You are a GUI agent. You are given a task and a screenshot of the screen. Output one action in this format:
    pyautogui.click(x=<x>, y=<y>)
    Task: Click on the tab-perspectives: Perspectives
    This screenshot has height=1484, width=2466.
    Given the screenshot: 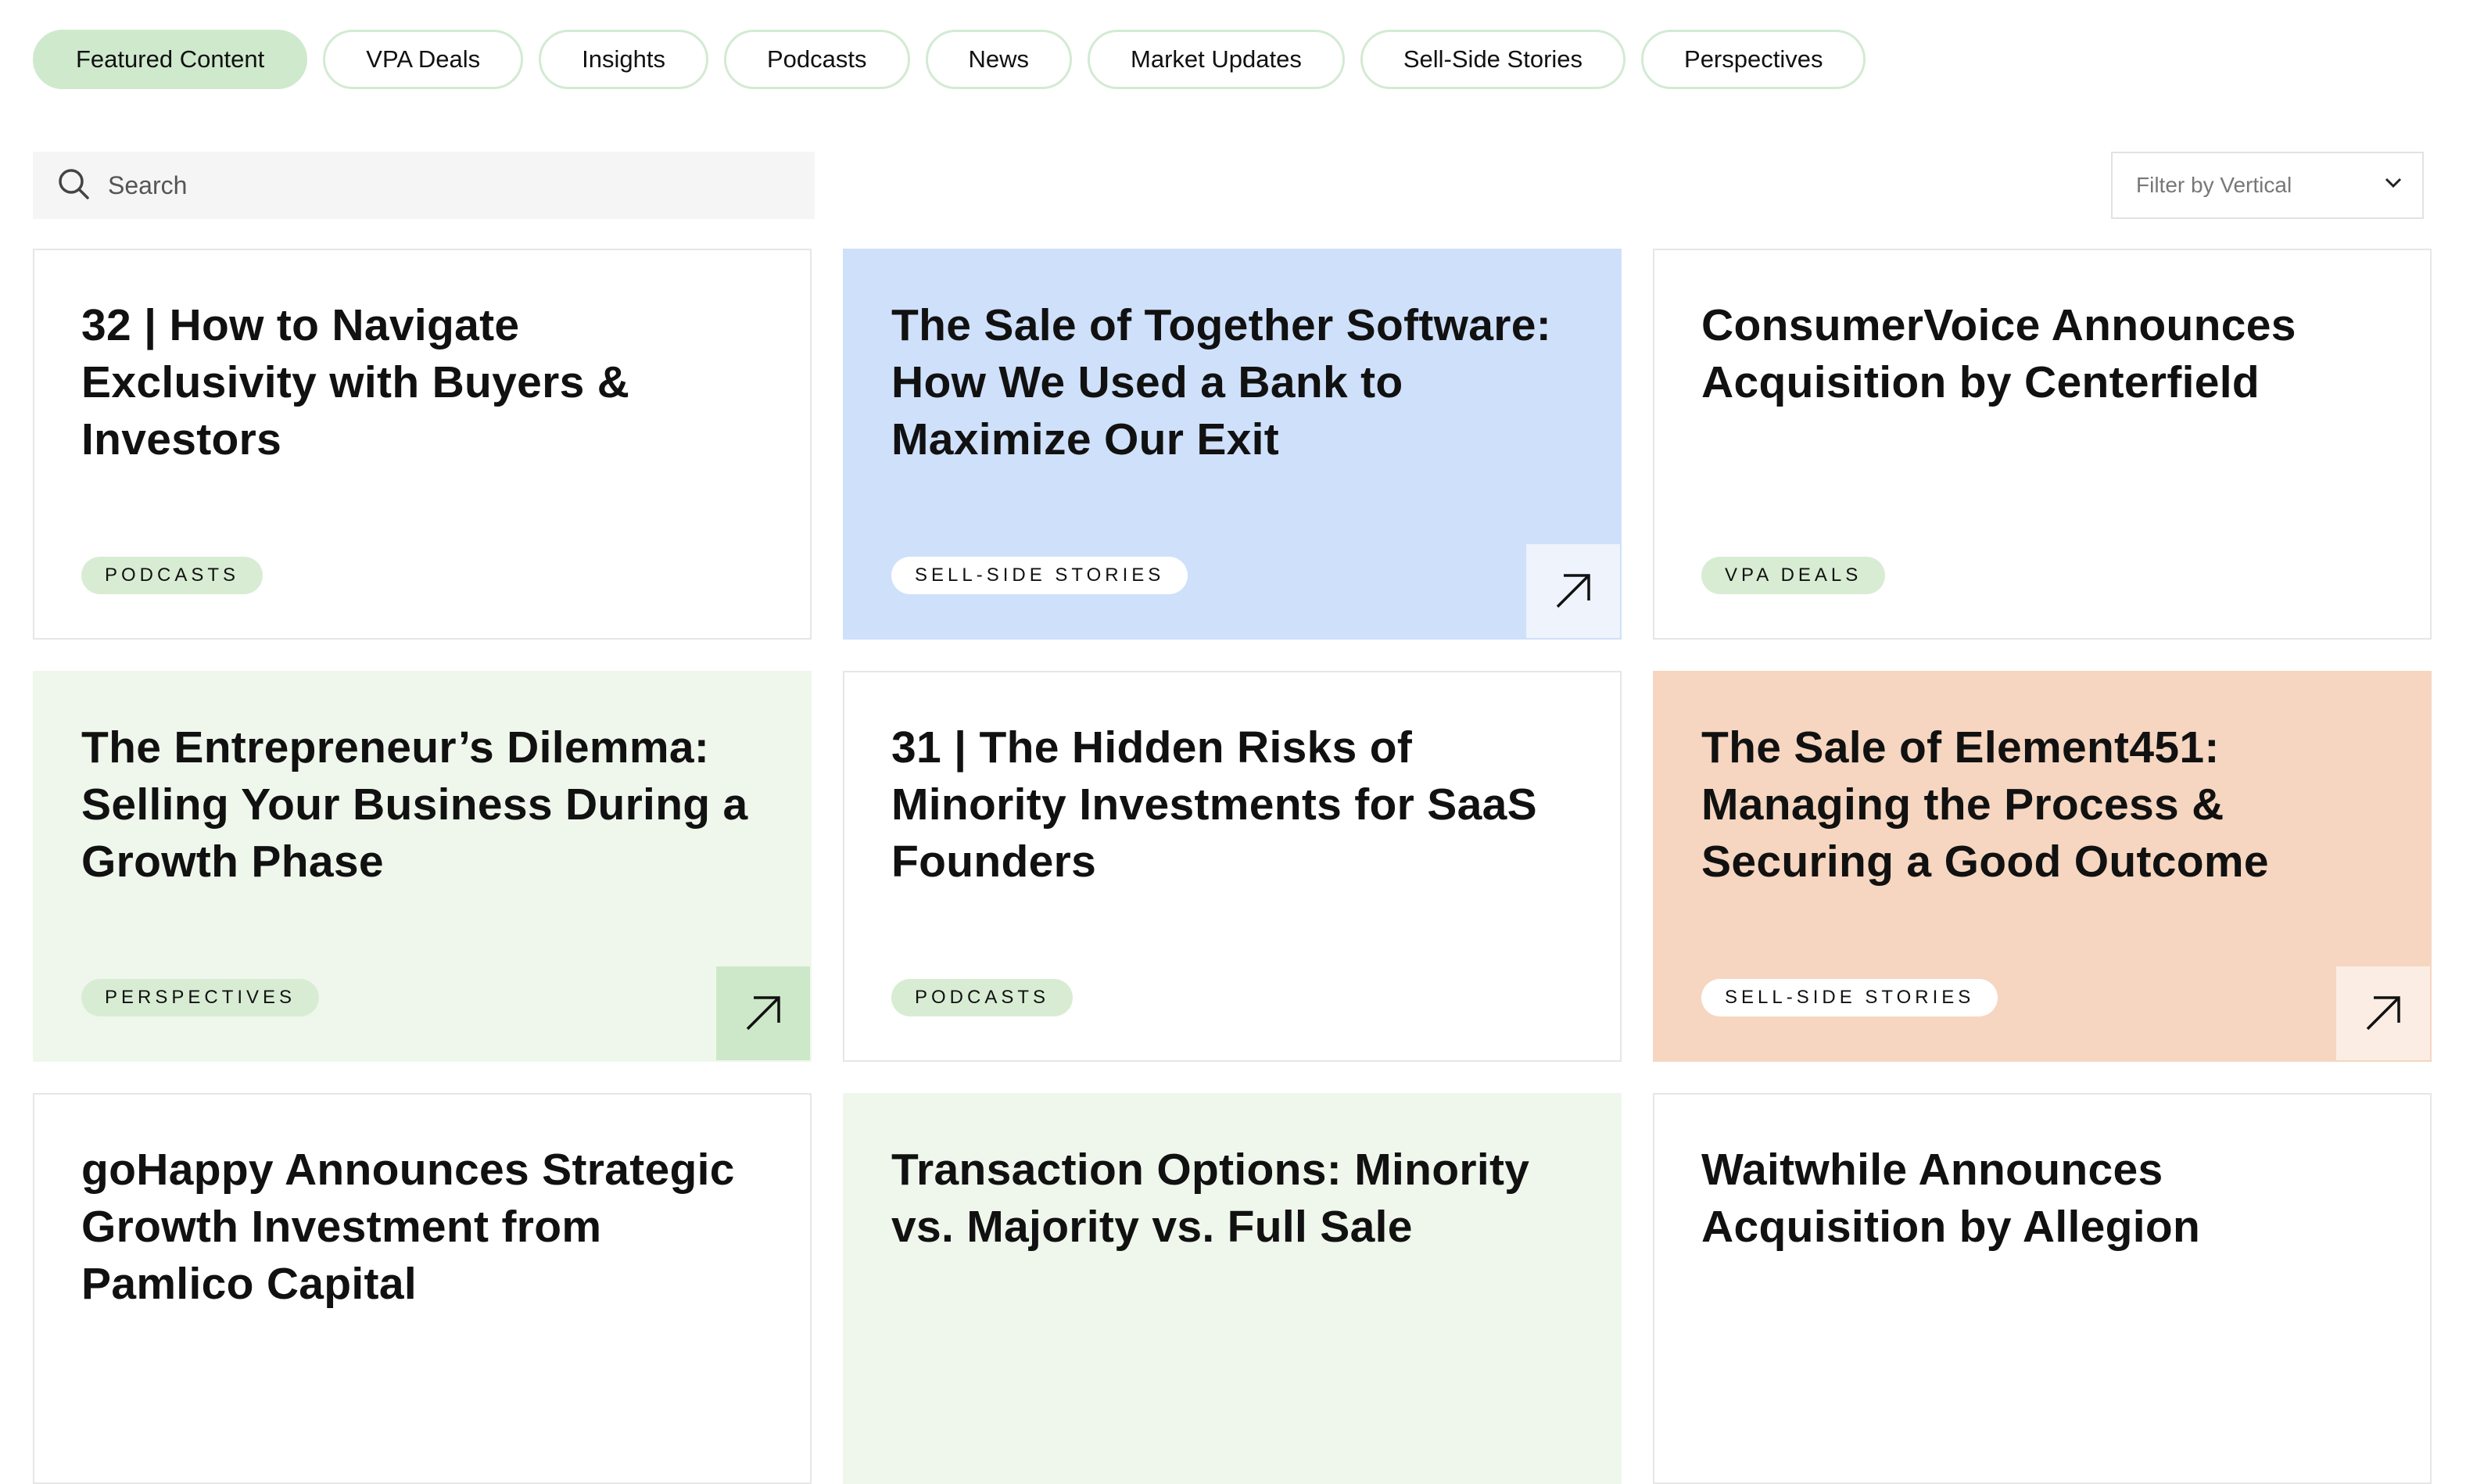 What is the action you would take?
    pyautogui.click(x=1753, y=59)
    